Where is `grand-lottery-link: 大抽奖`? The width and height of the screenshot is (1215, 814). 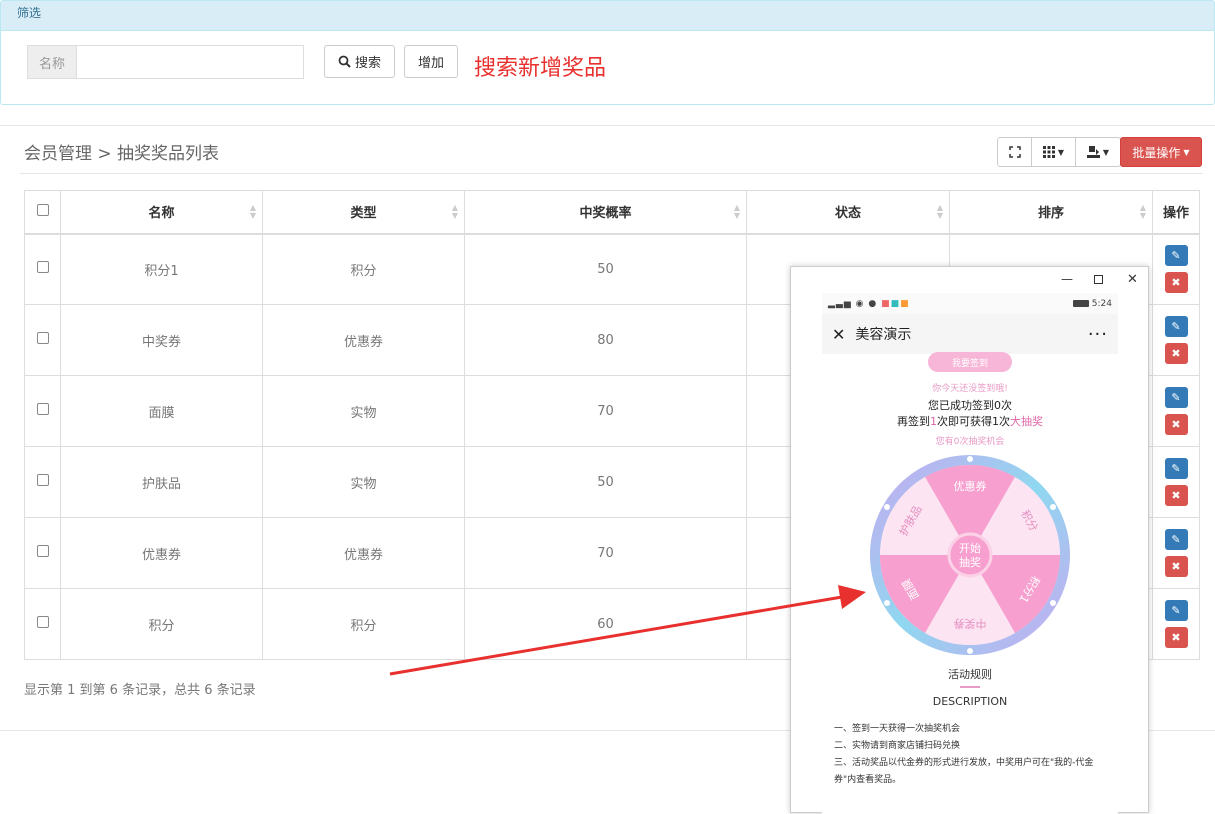
grand-lottery-link: 大抽奖 is located at coordinates (1026, 421).